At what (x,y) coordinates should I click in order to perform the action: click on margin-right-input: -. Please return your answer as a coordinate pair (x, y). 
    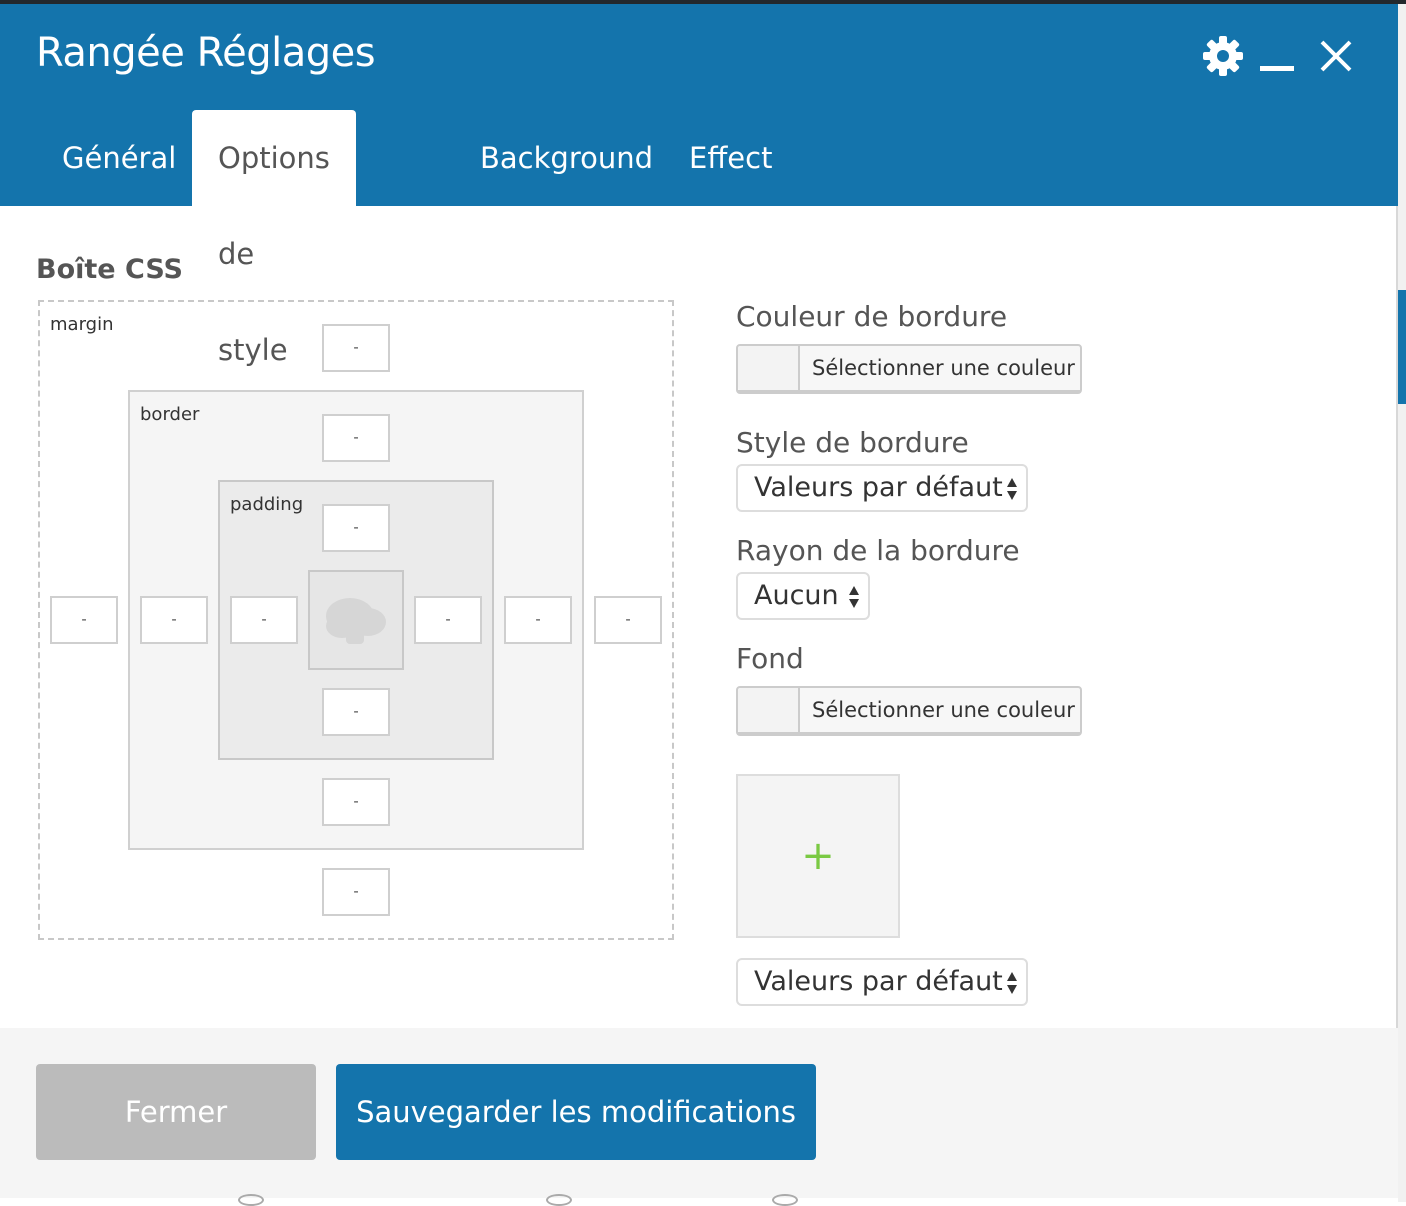
    Looking at the image, I should click on (628, 620).